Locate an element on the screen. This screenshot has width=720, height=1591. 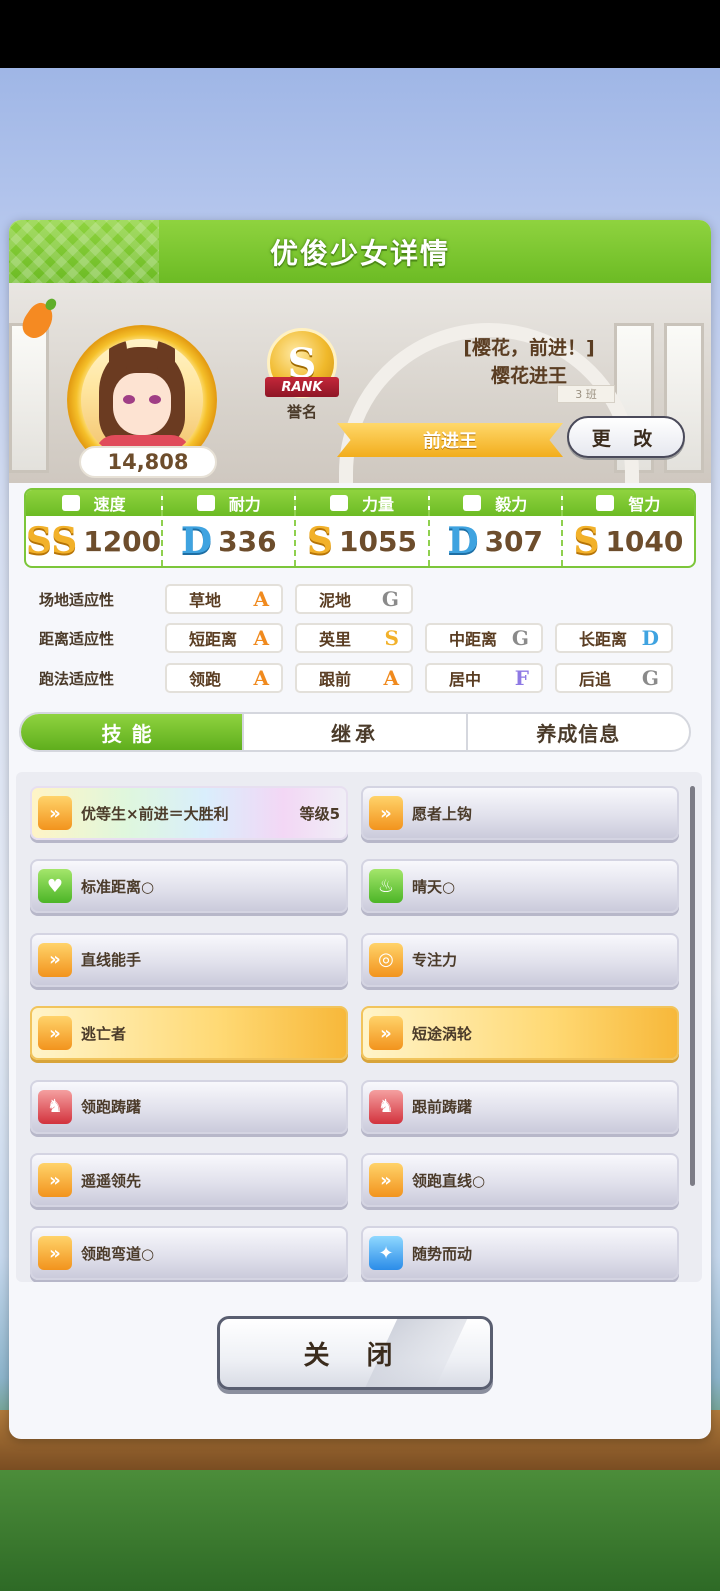
tab-skills: 技能 is located at coordinates (133, 732).